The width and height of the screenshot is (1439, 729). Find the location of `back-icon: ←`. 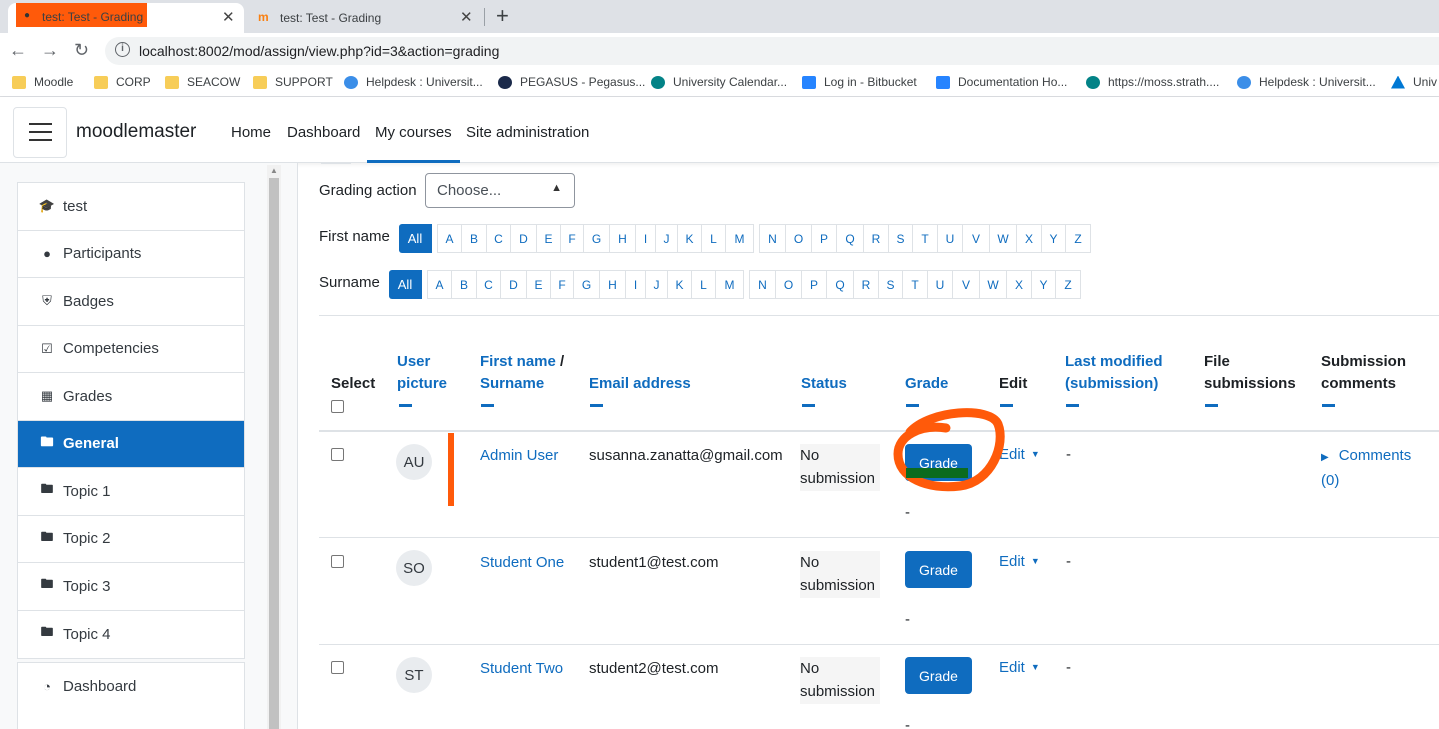

back-icon: ← is located at coordinates (18, 50).